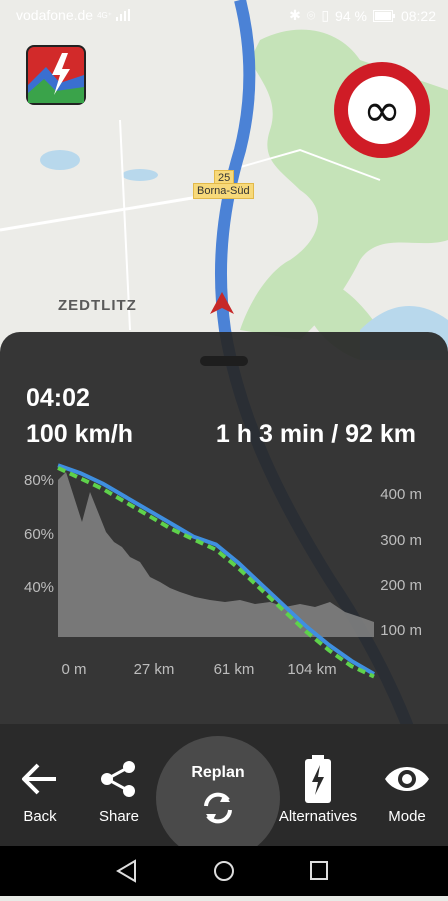 The width and height of the screenshot is (448, 901). What do you see at coordinates (223, 191) in the screenshot?
I see `place-label: Borna-Süd` at bounding box center [223, 191].